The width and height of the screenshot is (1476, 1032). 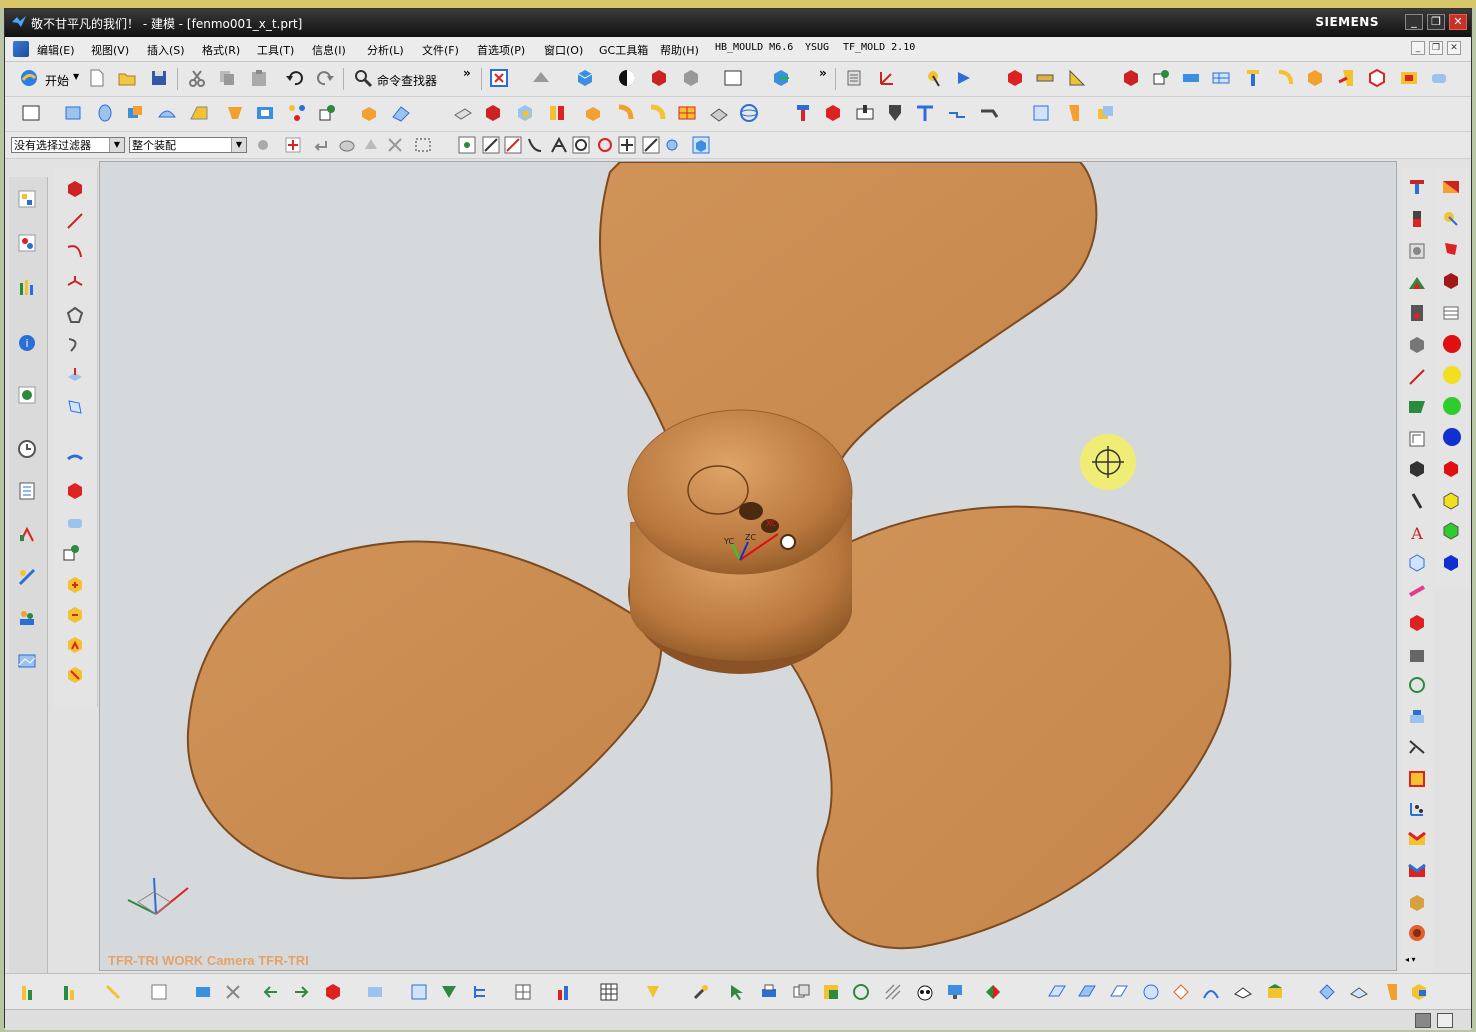 What do you see at coordinates (623, 50) in the screenshot?
I see `menu-gc-toolbox: GC工具箱` at bounding box center [623, 50].